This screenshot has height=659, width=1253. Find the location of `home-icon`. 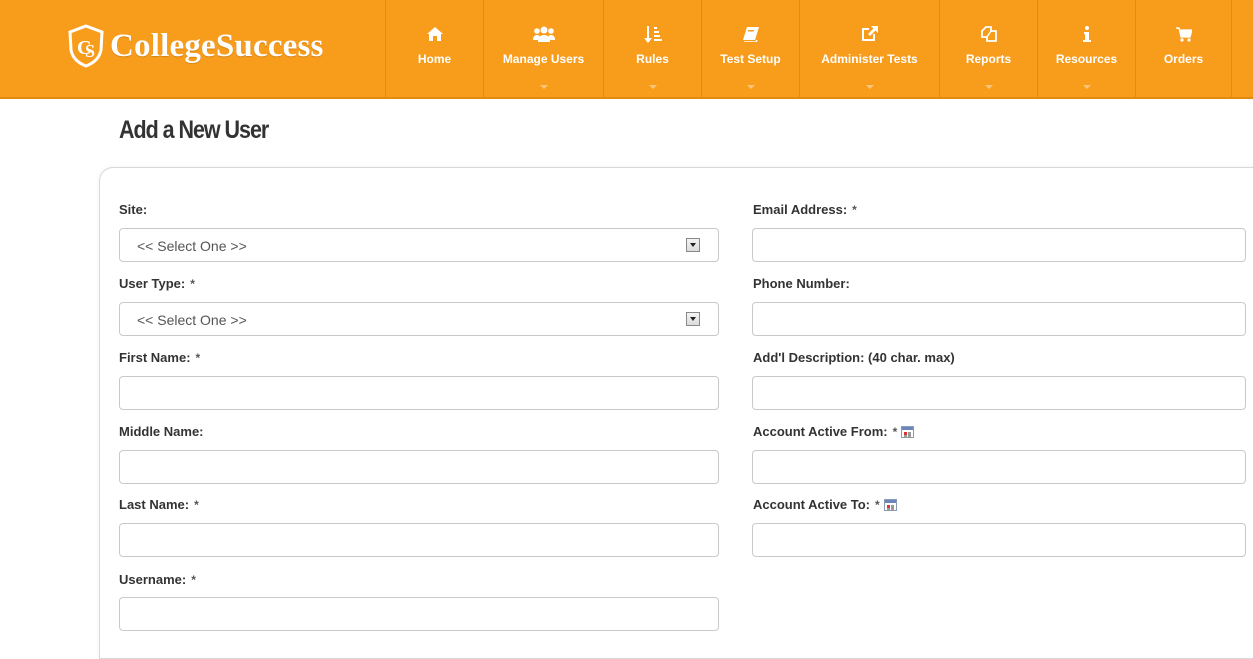

home-icon is located at coordinates (435, 34).